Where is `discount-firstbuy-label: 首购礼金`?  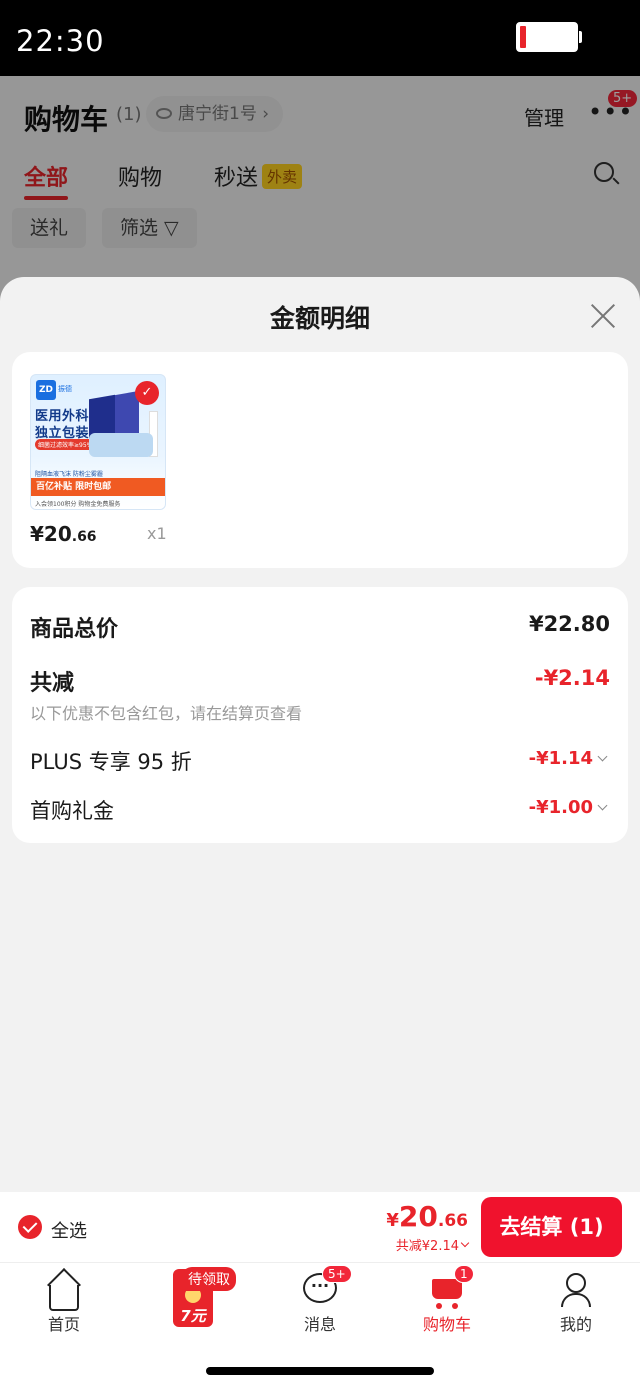 discount-firstbuy-label: 首购礼金 is located at coordinates (72, 811).